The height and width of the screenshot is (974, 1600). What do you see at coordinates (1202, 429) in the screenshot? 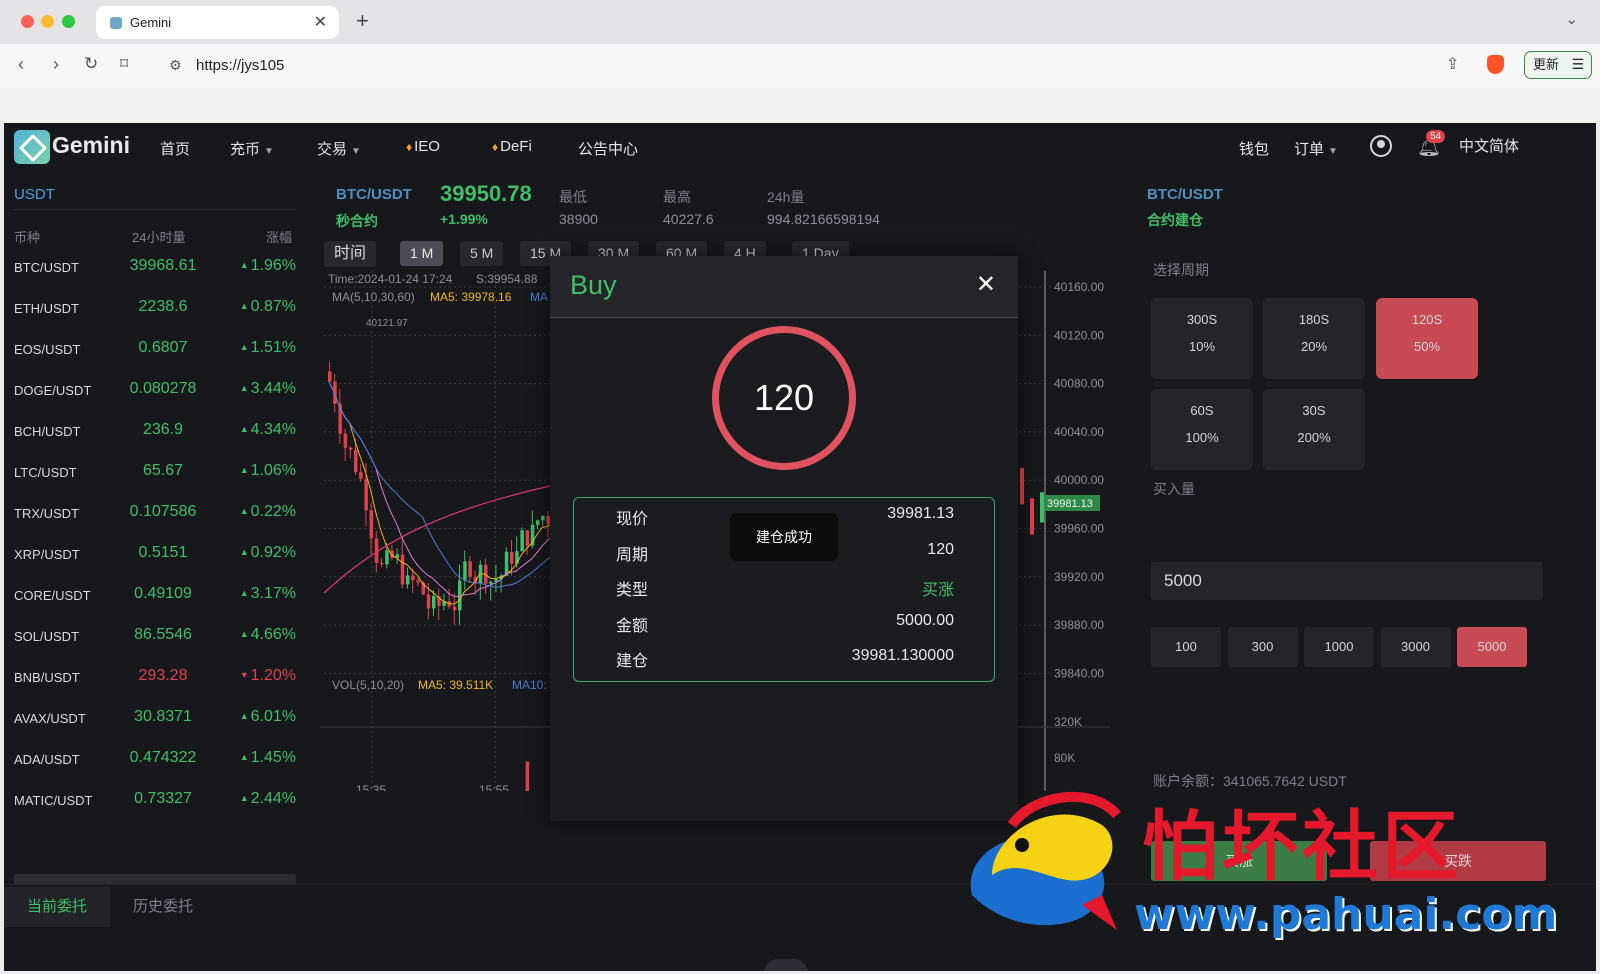
I see `period-option: 60S 100%` at bounding box center [1202, 429].